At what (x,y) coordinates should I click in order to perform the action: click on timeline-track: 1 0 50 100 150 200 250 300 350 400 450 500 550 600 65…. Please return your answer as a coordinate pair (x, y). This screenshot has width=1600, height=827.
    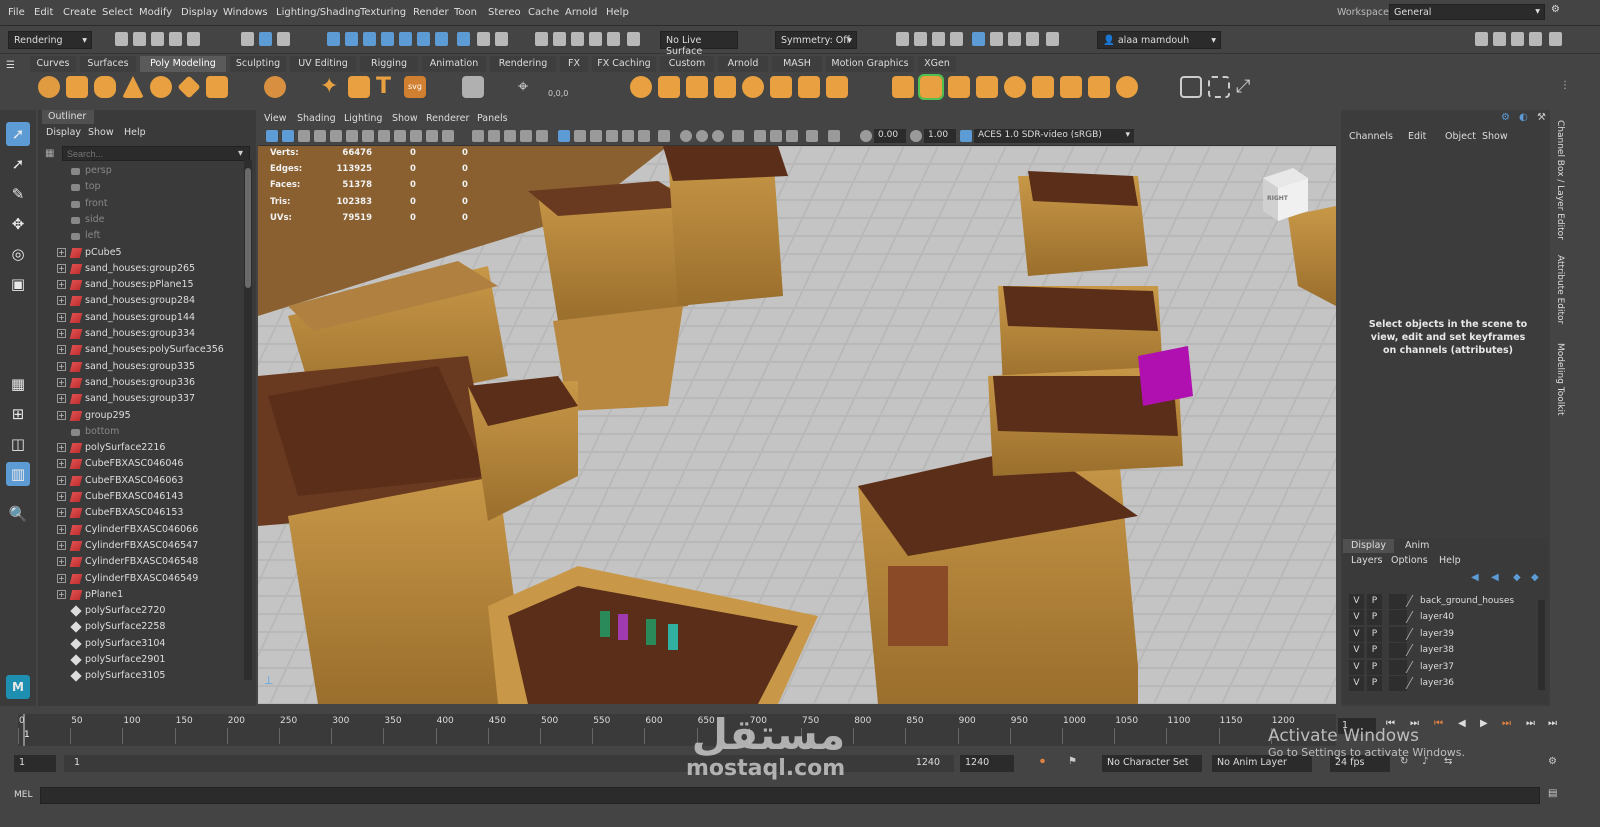
    Looking at the image, I should click on (677, 730).